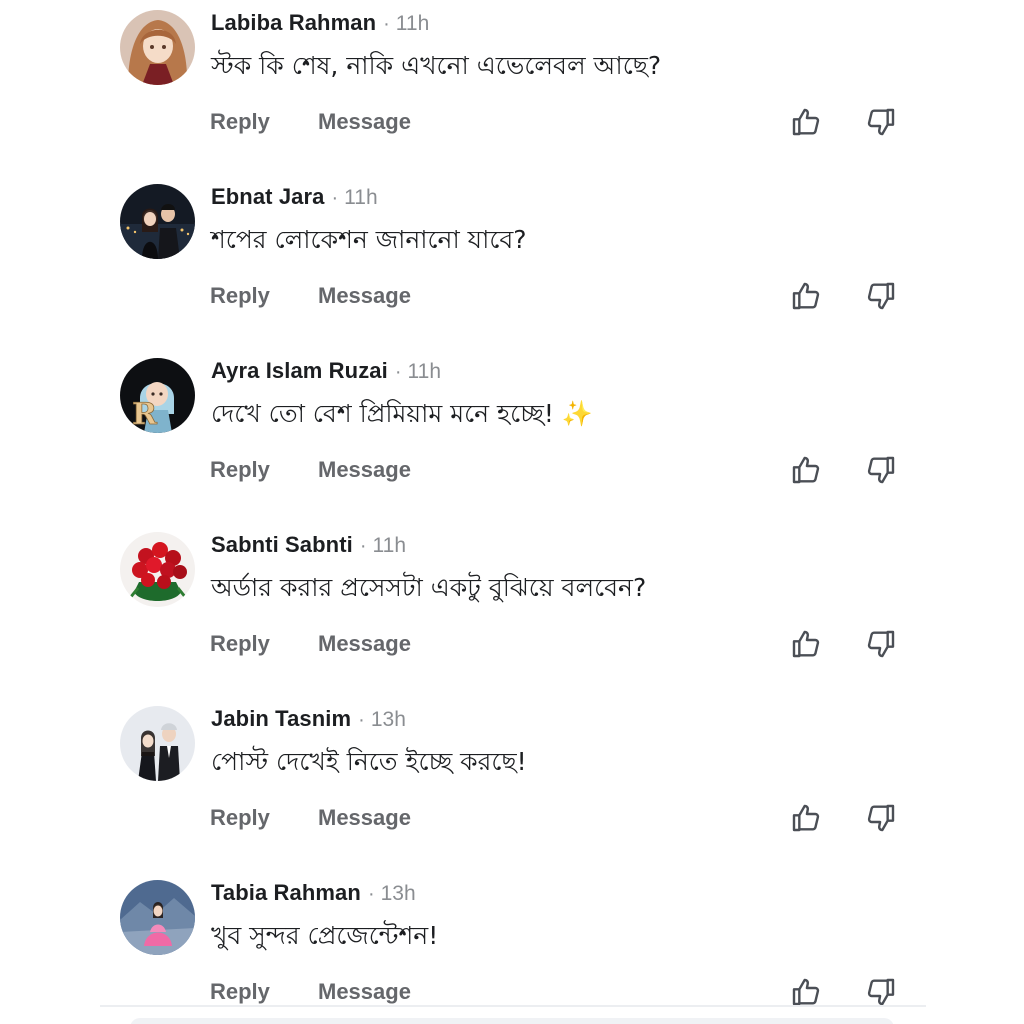  What do you see at coordinates (299, 371) in the screenshot?
I see `author-name: Ayra Islam Ruzai` at bounding box center [299, 371].